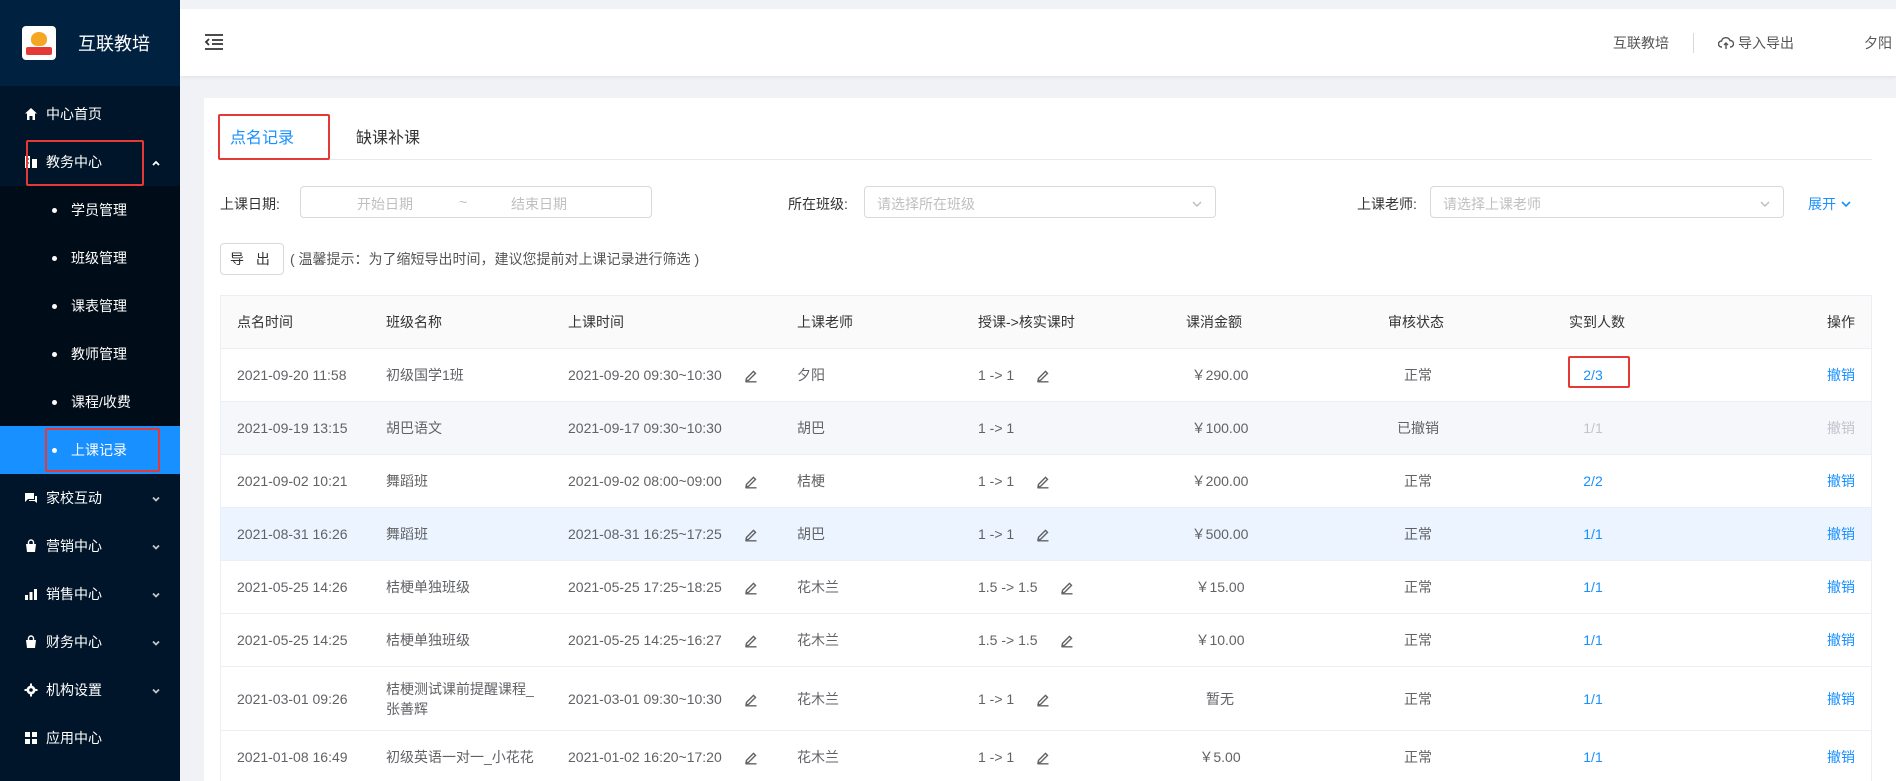 This screenshot has width=1896, height=781. I want to click on lesson-time-cell: 2021-05-25 17:25~18:25, so click(663, 587).